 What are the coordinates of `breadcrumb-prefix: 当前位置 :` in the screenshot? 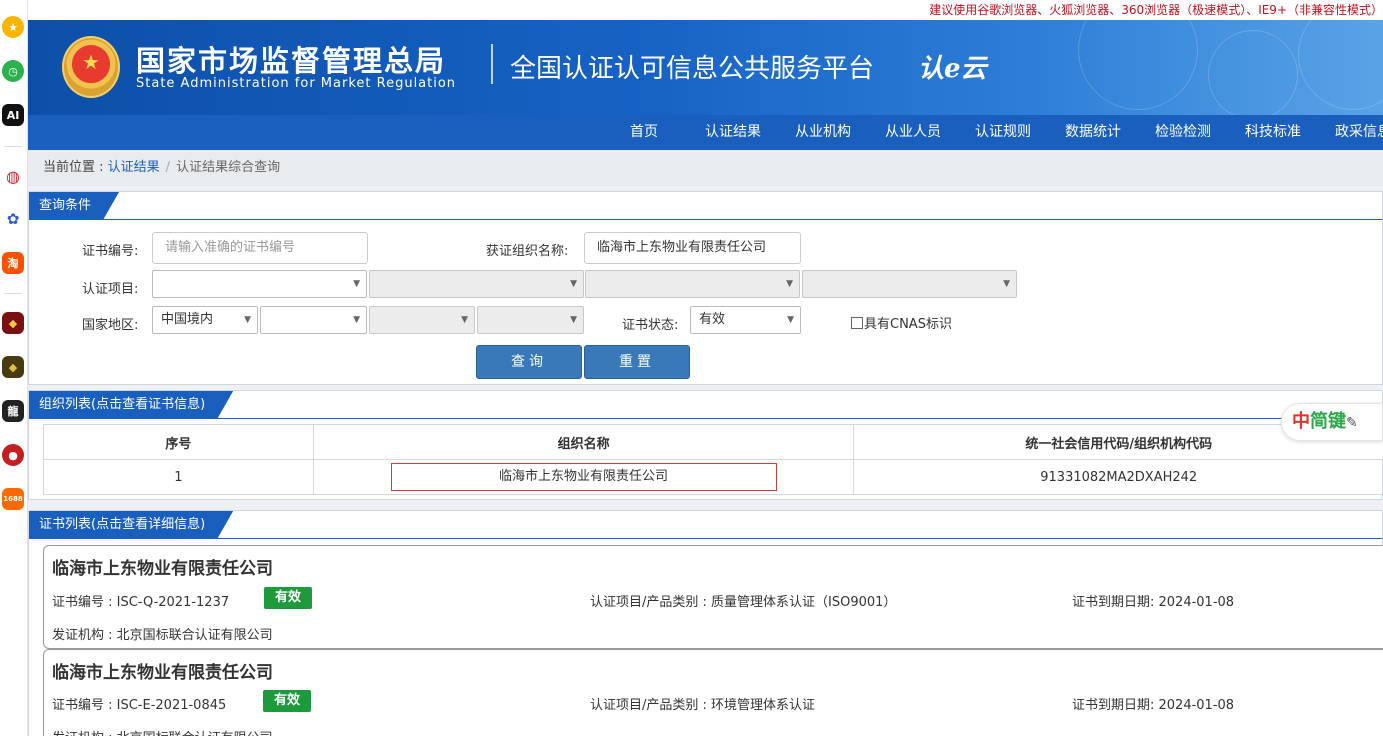 It's located at (75, 167).